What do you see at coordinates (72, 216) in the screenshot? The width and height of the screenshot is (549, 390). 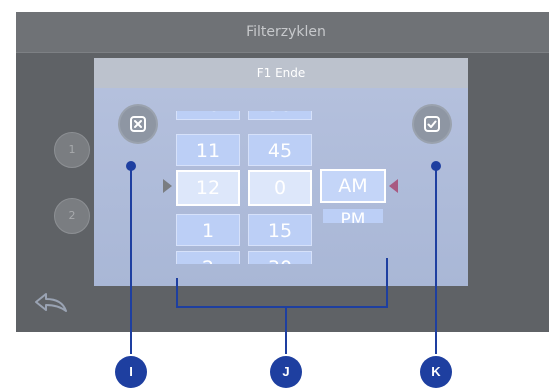 I see `filter-cycle-2-button: 2` at bounding box center [72, 216].